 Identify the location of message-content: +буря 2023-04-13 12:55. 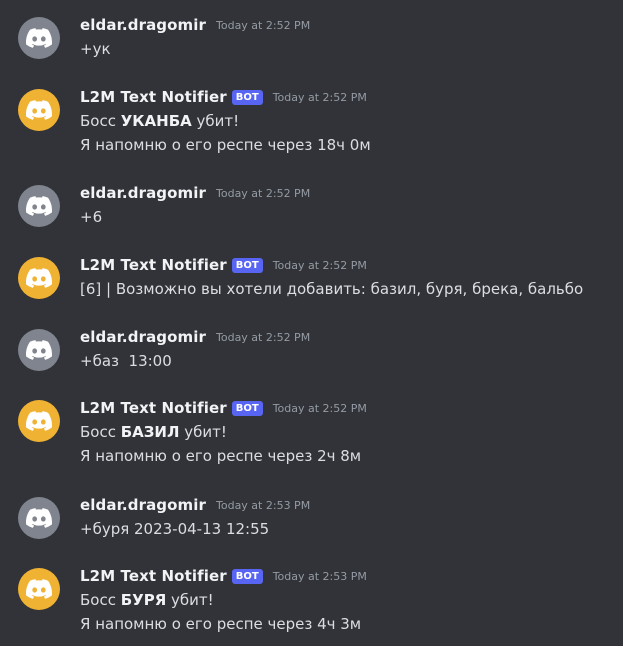
(175, 529).